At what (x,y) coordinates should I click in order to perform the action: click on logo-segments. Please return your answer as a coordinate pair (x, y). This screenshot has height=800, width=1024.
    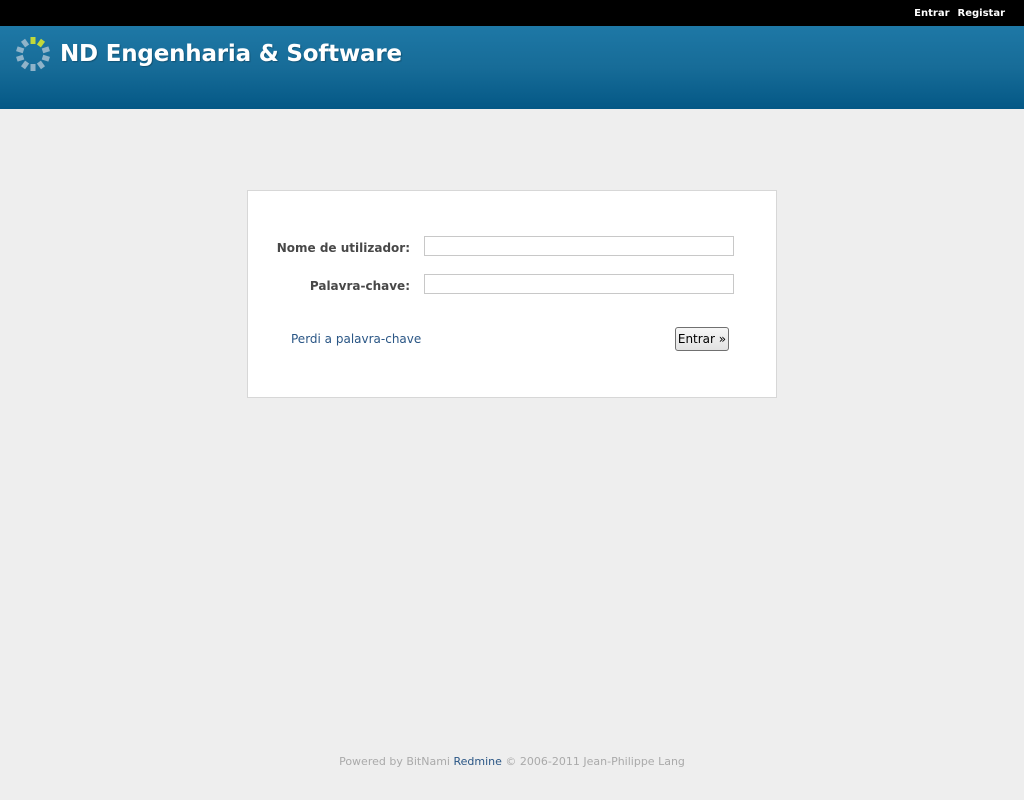
    Looking at the image, I should click on (33, 54).